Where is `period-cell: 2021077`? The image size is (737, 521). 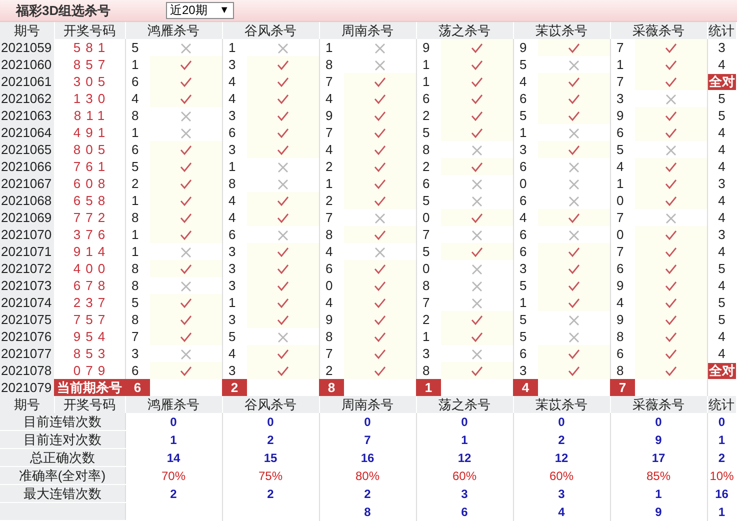
period-cell: 2021077 is located at coordinates (27, 353).